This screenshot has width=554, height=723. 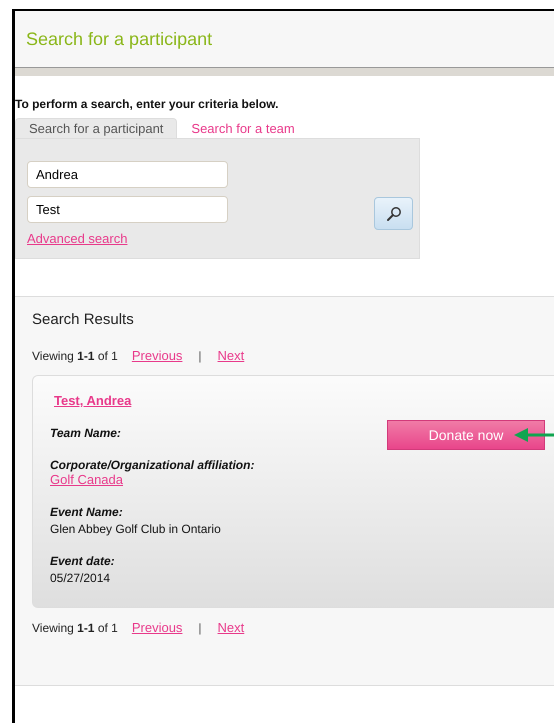 I want to click on participant-link: Test, Andrea, so click(x=93, y=400).